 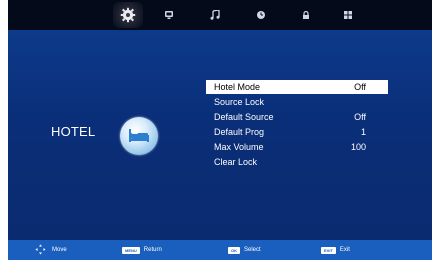 I want to click on right-edge, so click(x=435, y=130).